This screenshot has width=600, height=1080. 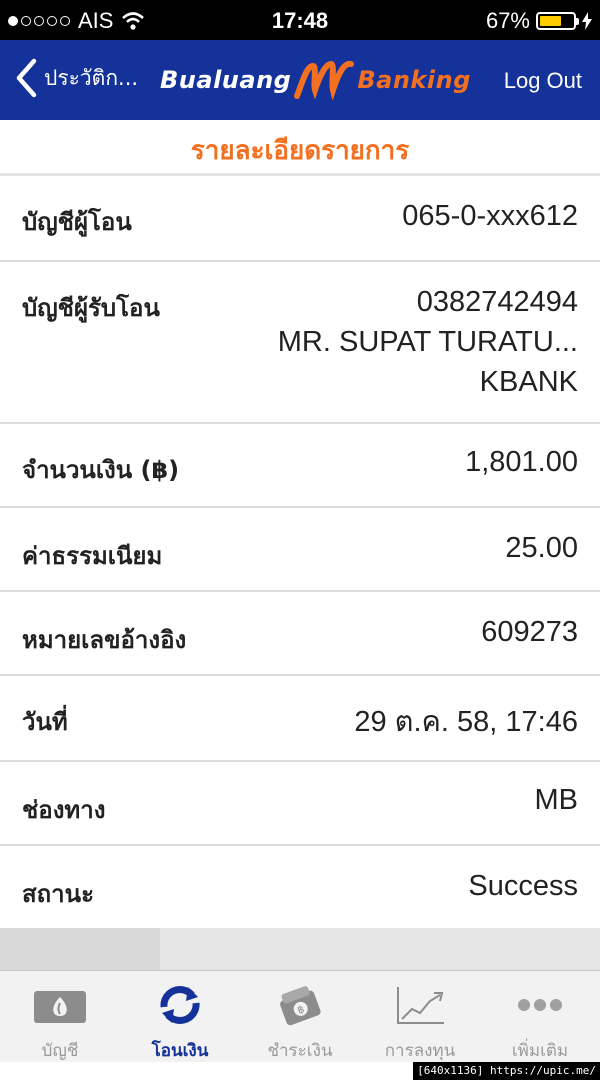 I want to click on status-badge: Success, so click(x=523, y=886).